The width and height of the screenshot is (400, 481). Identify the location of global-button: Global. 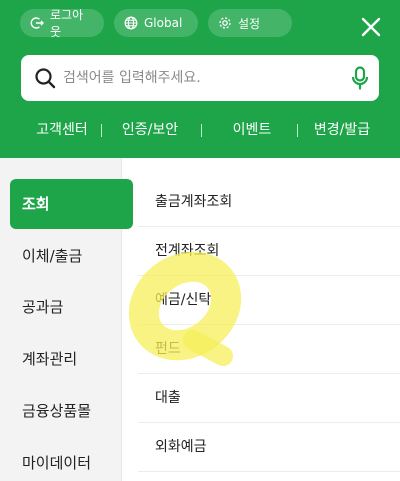
(156, 23).